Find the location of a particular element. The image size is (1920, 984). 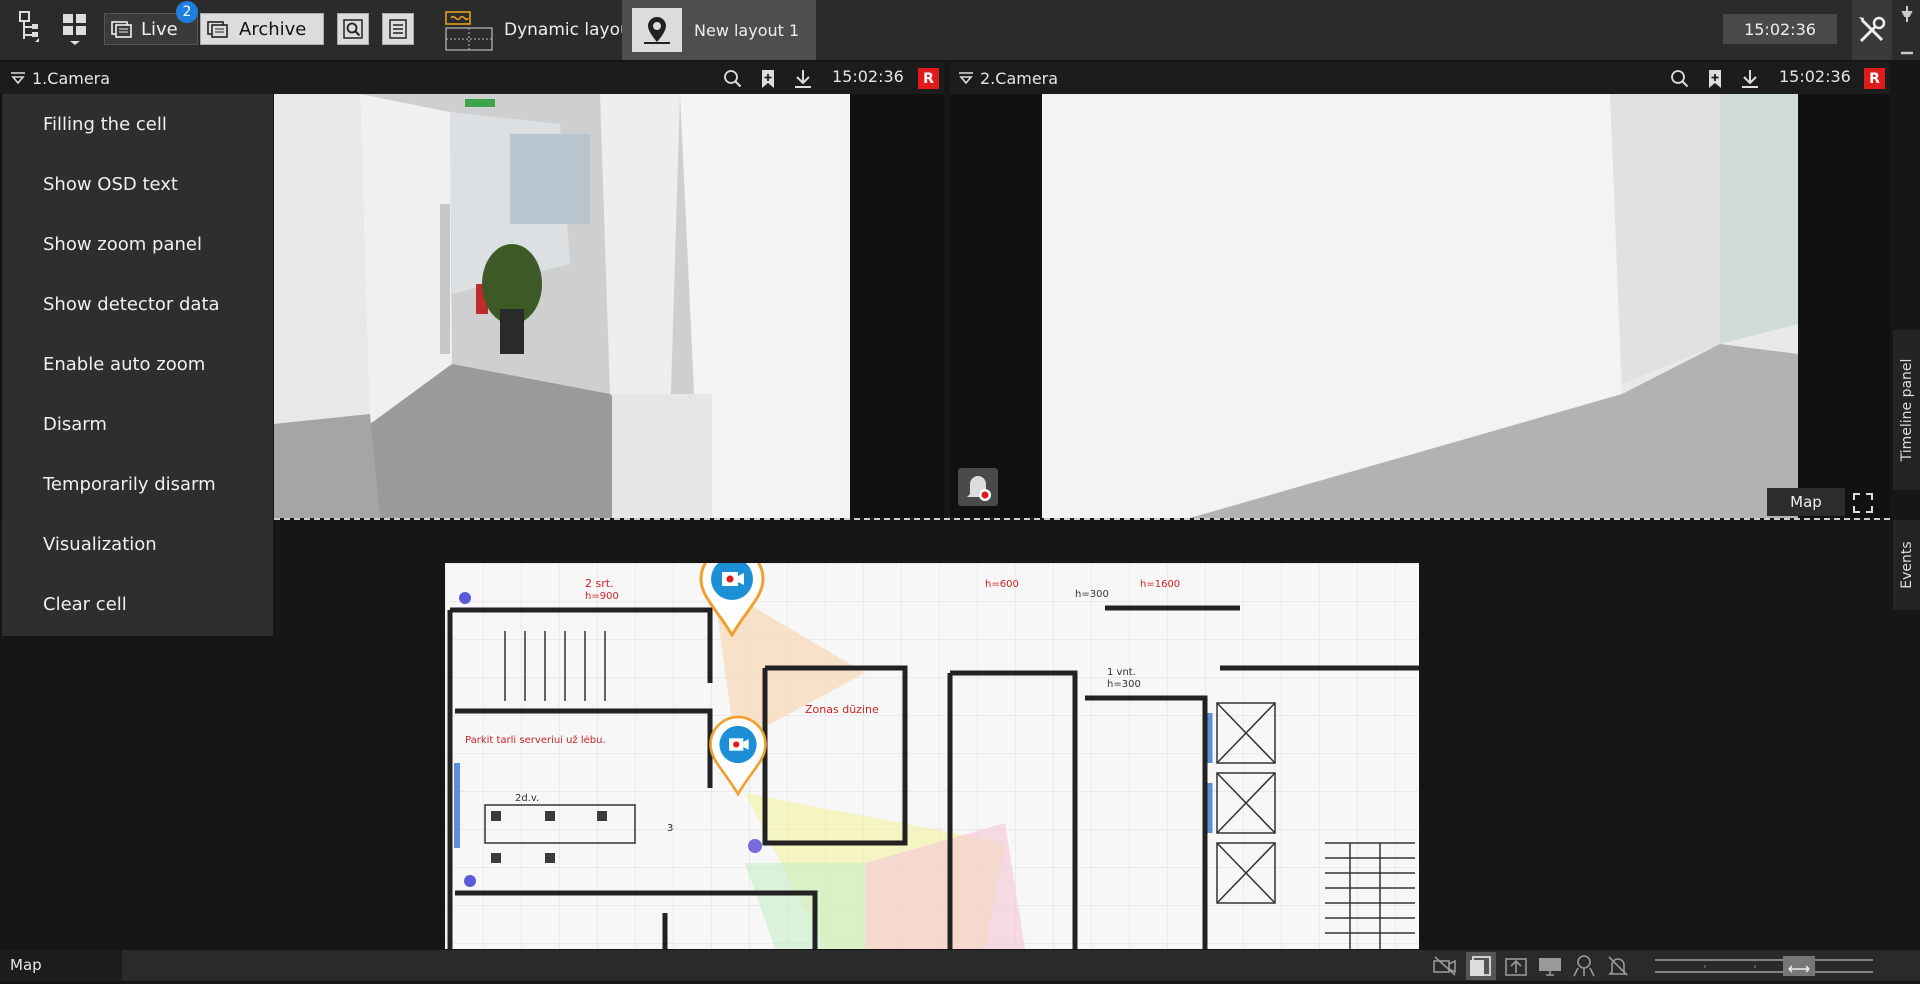

camera-2-header: 2.Camera 15:02:36 R is located at coordinates (1420, 78).